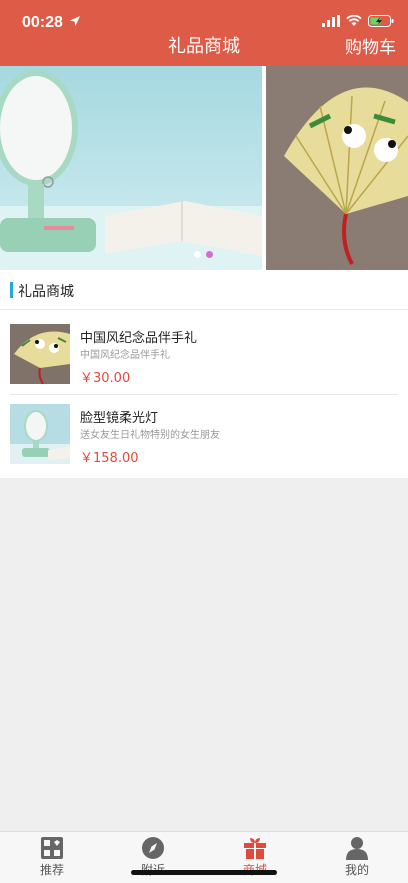 The width and height of the screenshot is (408, 883). Describe the element at coordinates (51, 870) in the screenshot. I see `tab-label: 推荐` at that location.